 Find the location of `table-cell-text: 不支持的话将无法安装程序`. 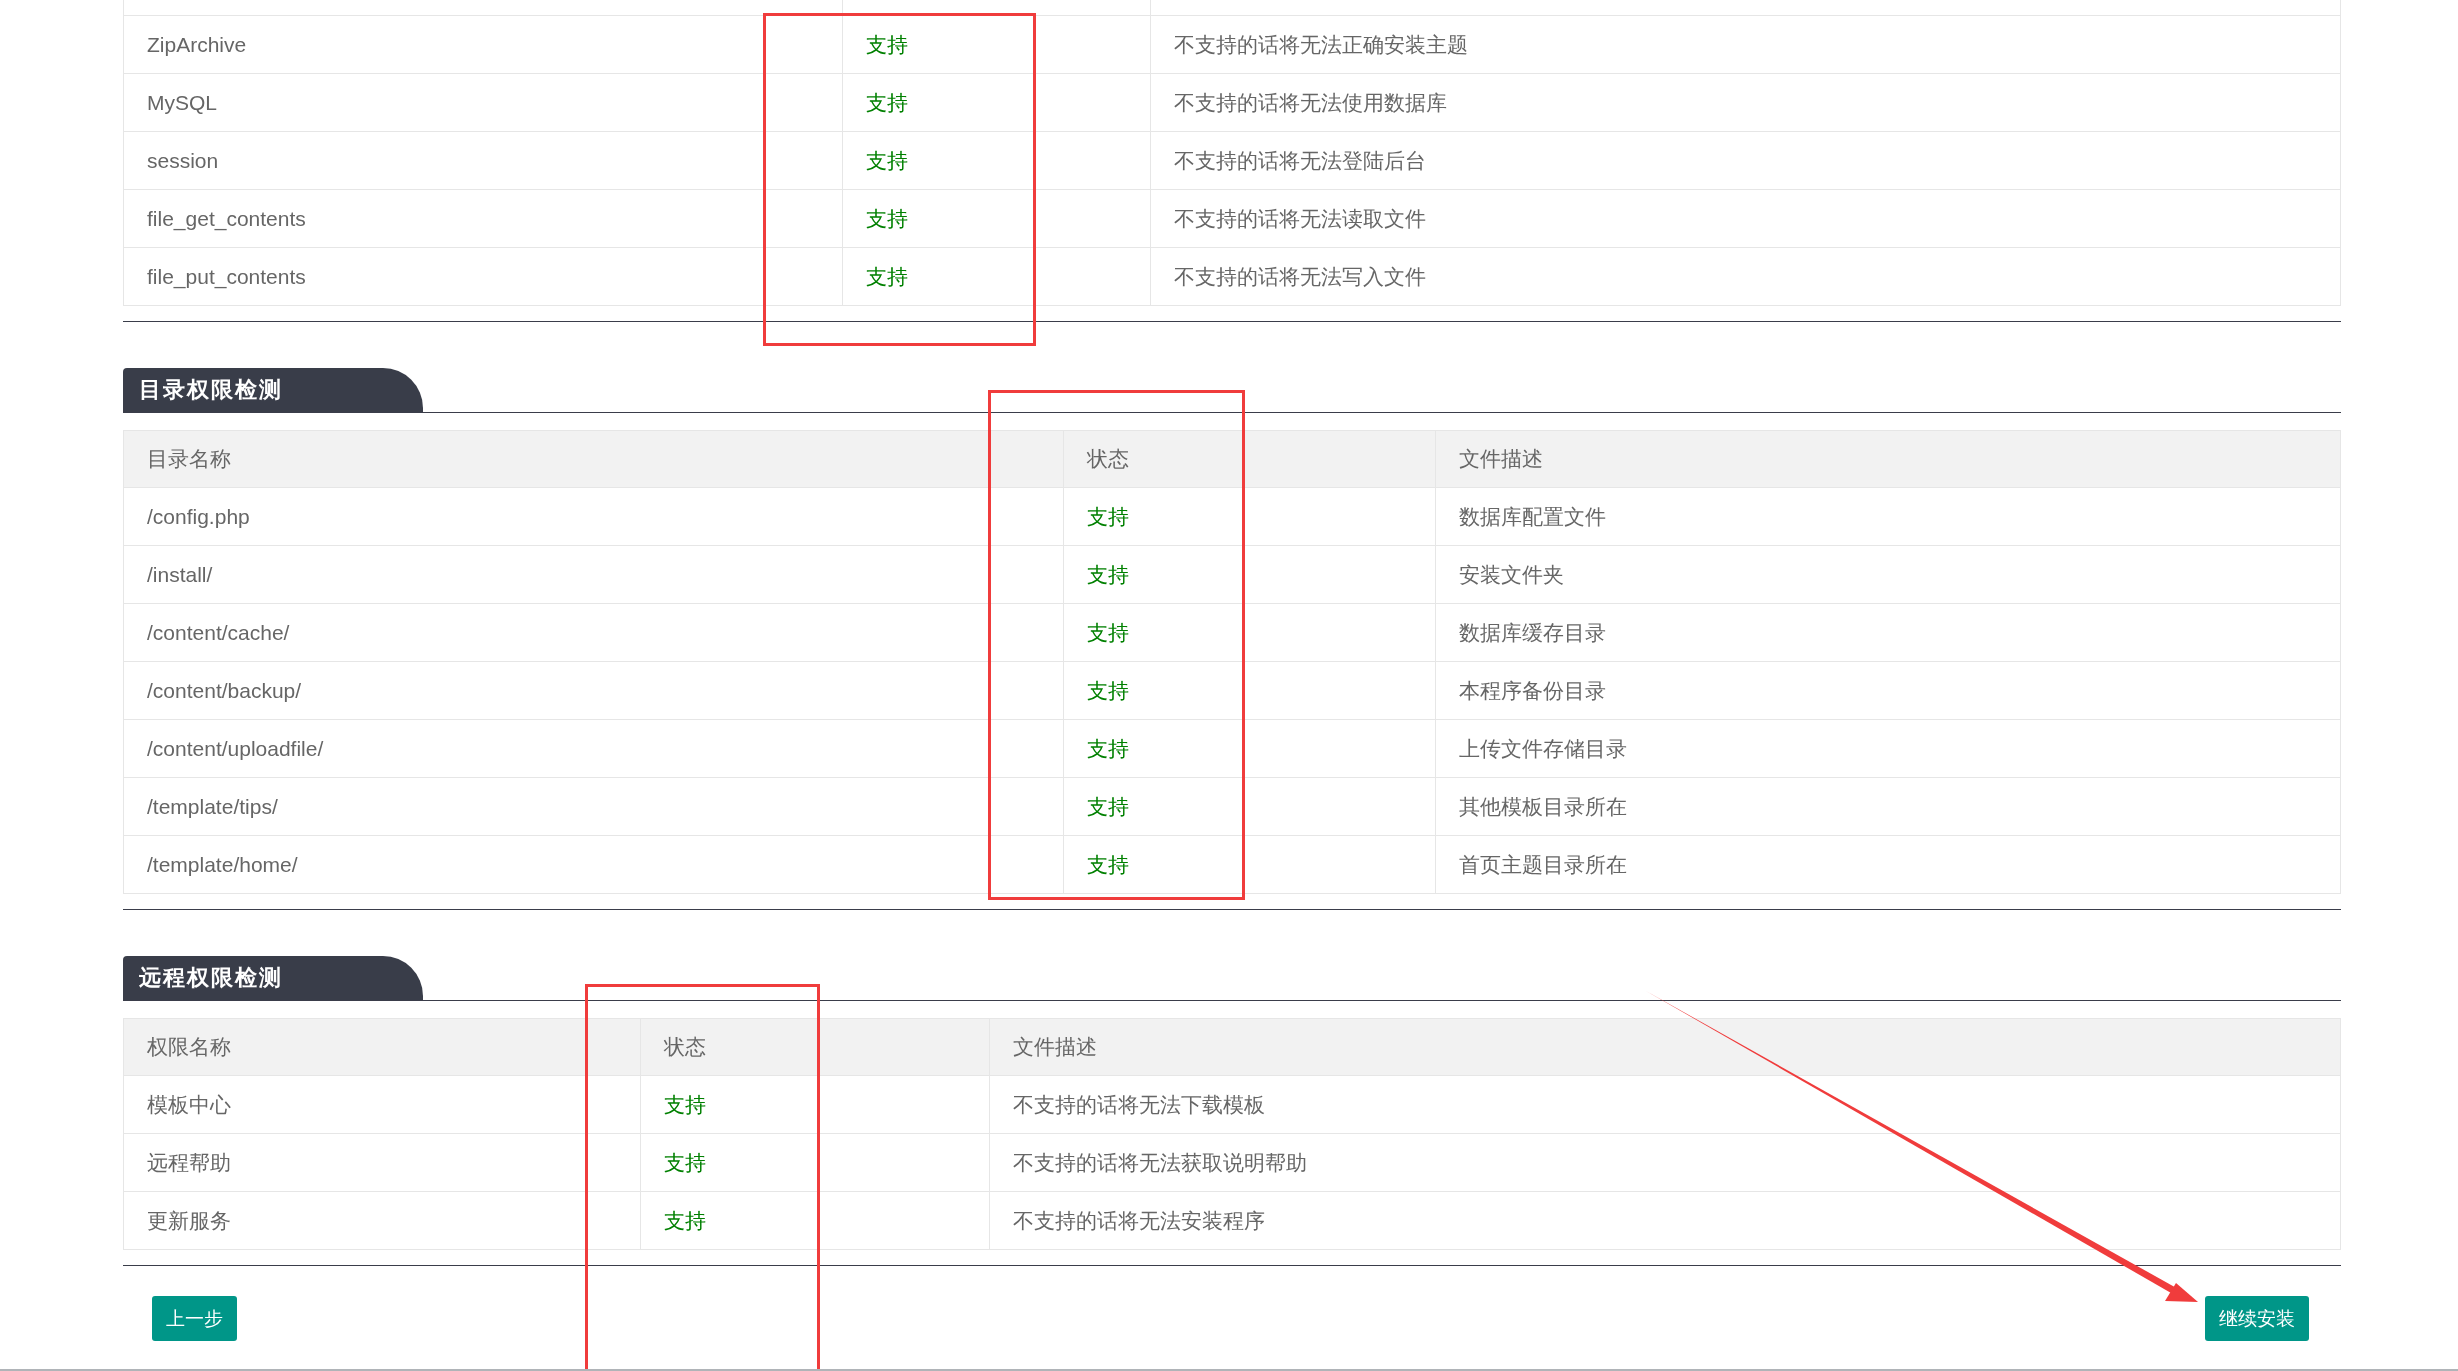

table-cell-text: 不支持的话将无法安装程序 is located at coordinates (1139, 1220).